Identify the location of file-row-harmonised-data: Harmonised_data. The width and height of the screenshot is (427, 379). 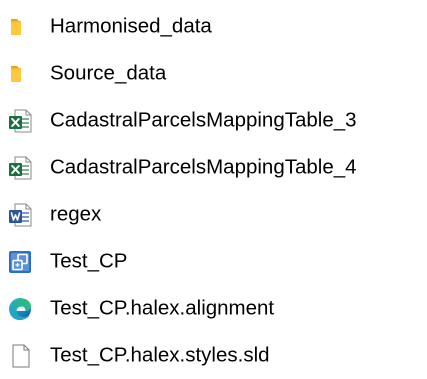
(213, 26).